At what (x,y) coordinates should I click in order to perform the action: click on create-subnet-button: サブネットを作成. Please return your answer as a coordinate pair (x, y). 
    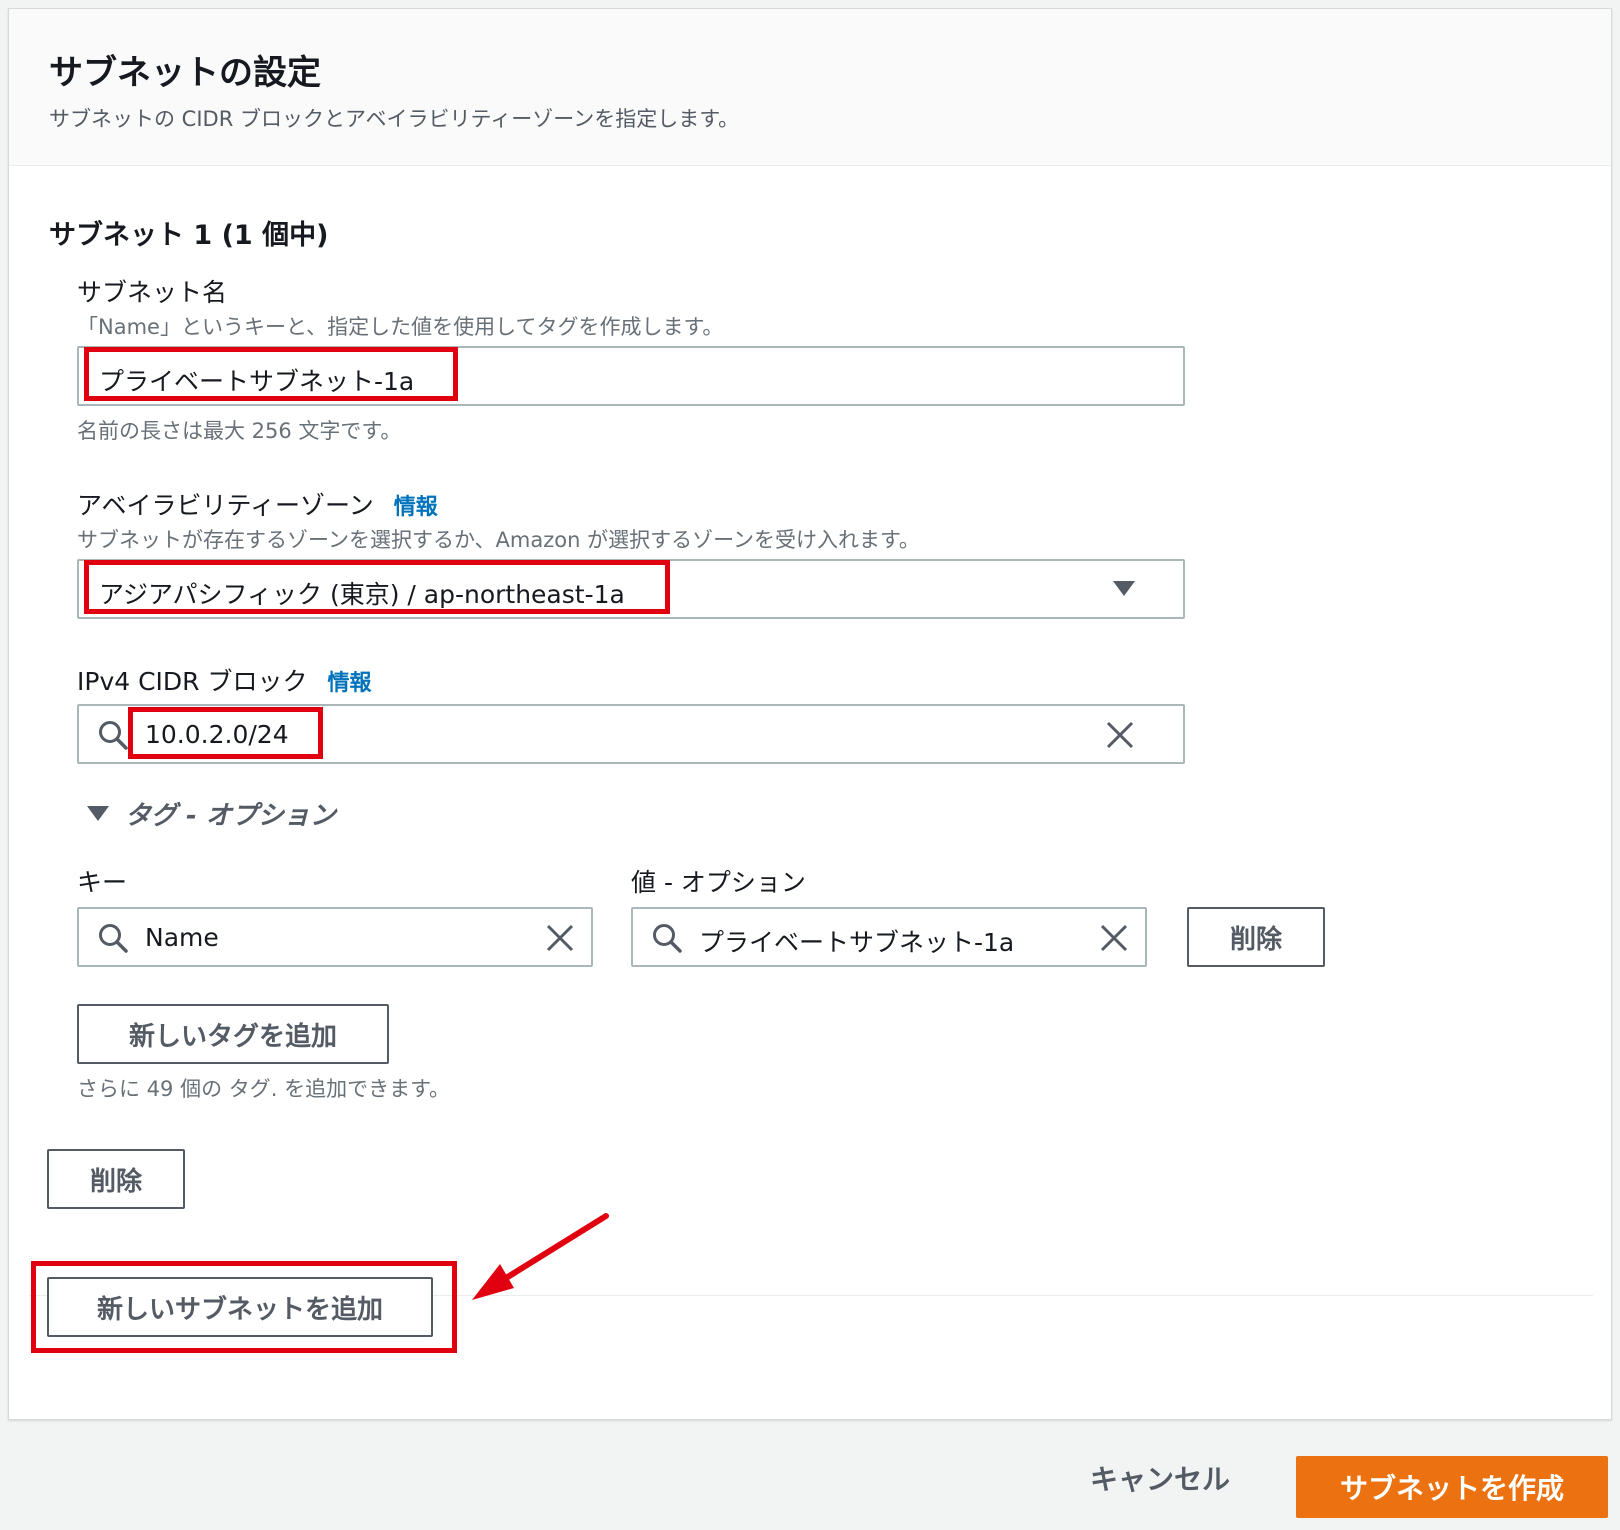
    Looking at the image, I should click on (1452, 1487).